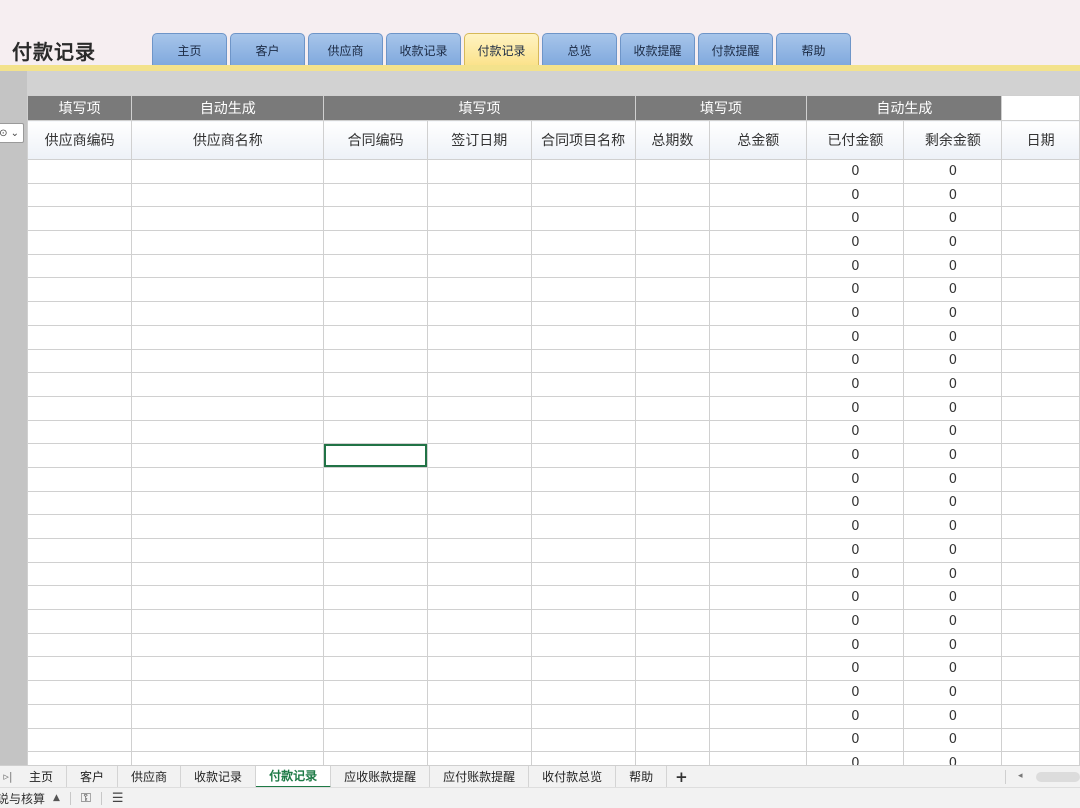 Image resolution: width=1080 pixels, height=808 pixels. Describe the element at coordinates (79, 140) in the screenshot. I see `column-header: 供应商编码` at that location.